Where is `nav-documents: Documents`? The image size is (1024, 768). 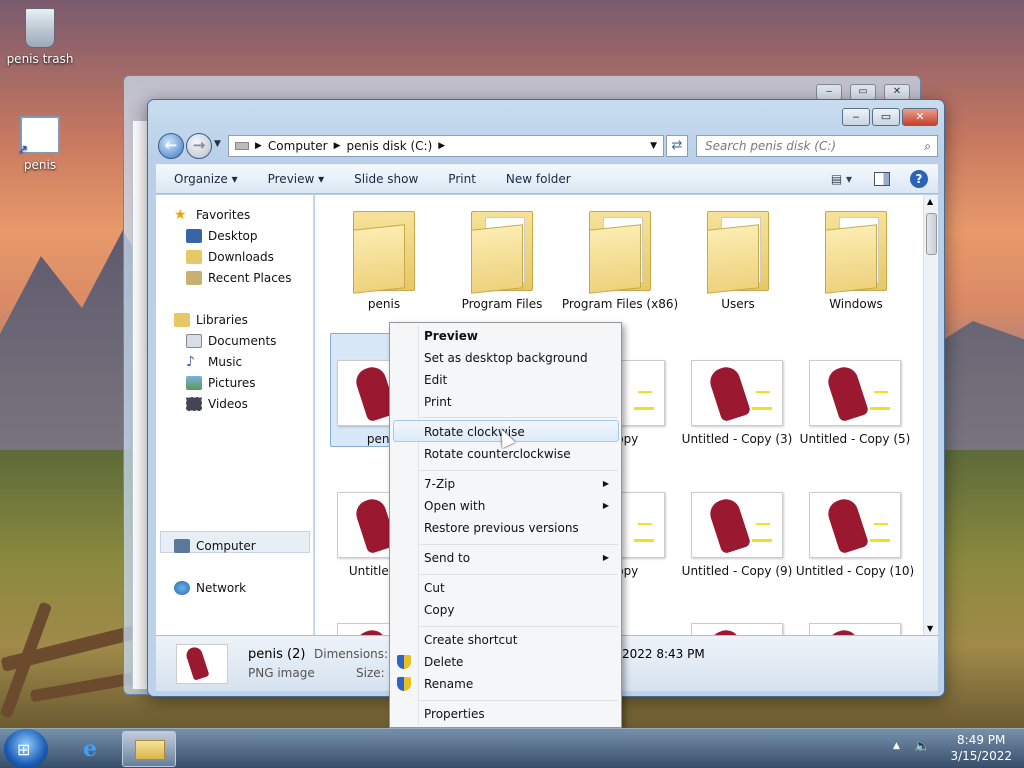 nav-documents: Documents is located at coordinates (231, 341).